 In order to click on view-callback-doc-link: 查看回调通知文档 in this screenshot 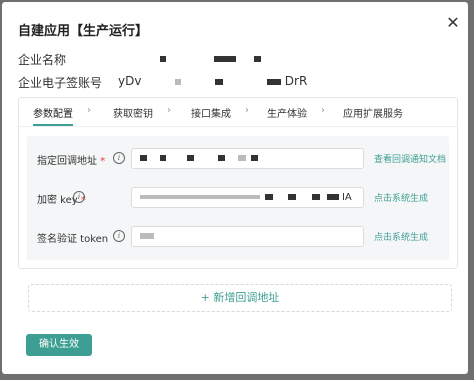, I will do `click(410, 158)`.